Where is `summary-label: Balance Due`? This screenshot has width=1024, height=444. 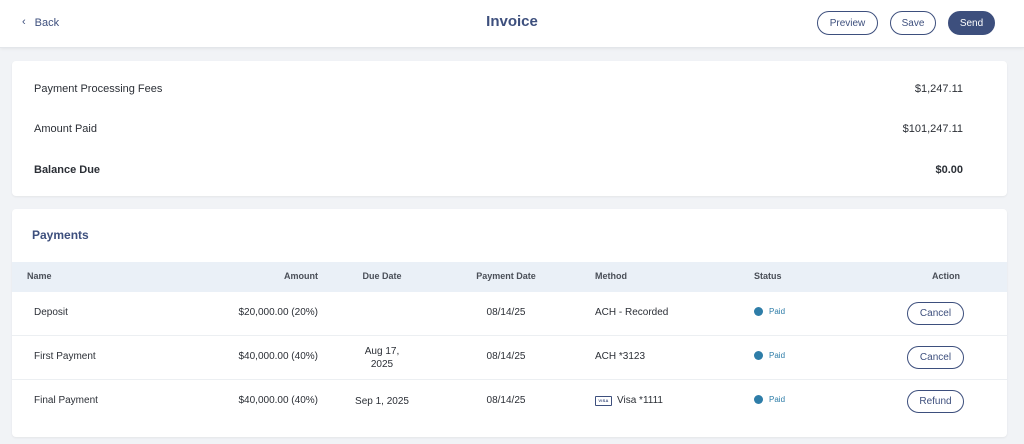 summary-label: Balance Due is located at coordinates (67, 170).